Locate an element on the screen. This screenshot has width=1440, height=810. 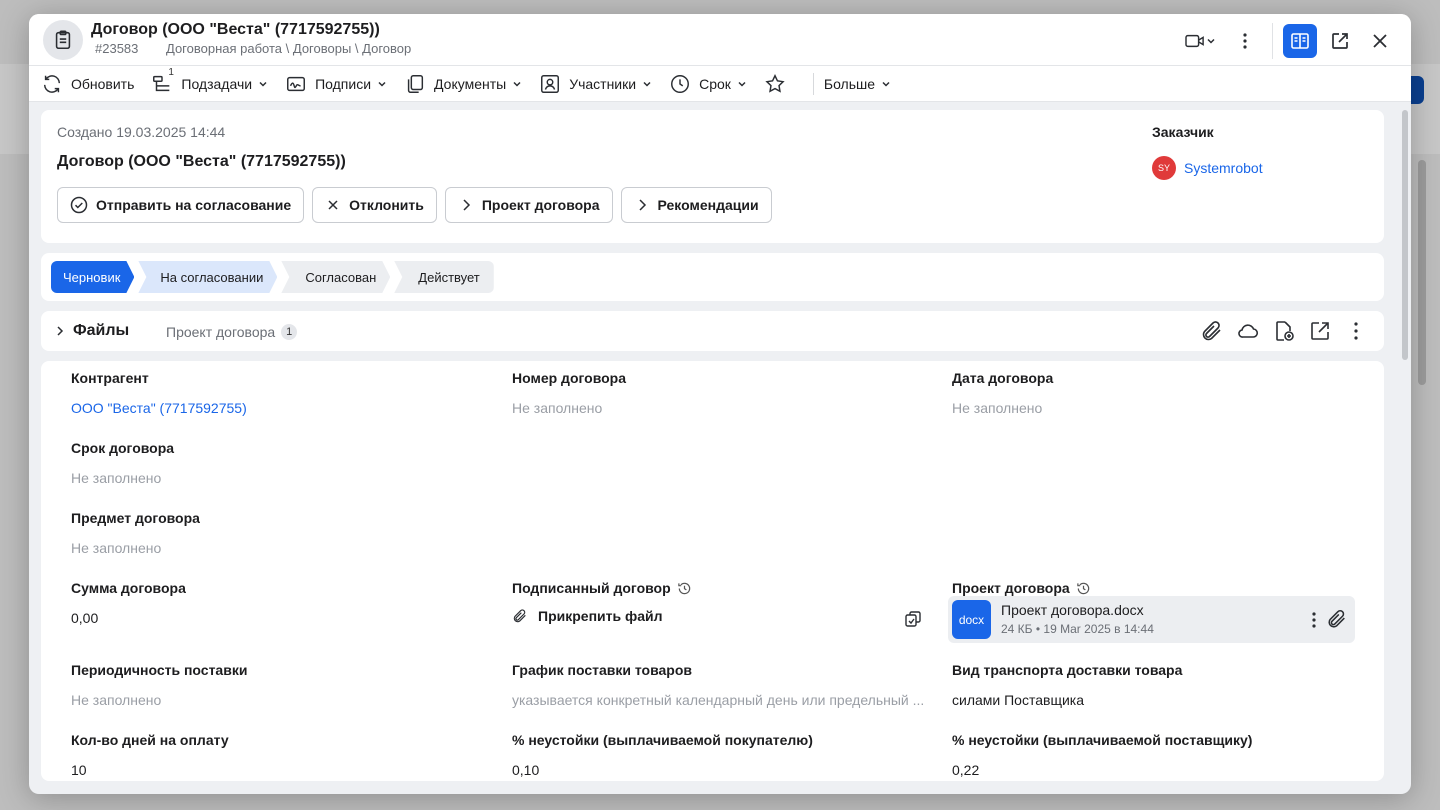
counterparty-label: Контрагент is located at coordinates (110, 378).